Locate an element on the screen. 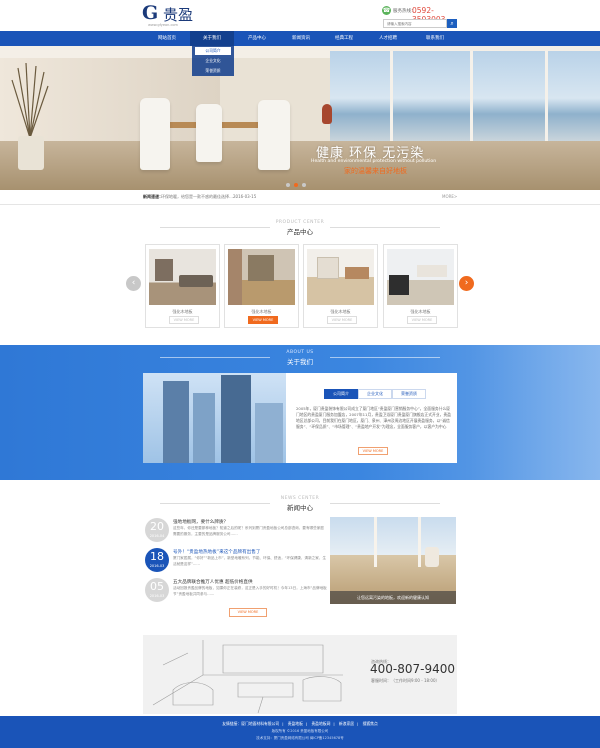  news-title-en: NEWS CENTER is located at coordinates (300, 498).